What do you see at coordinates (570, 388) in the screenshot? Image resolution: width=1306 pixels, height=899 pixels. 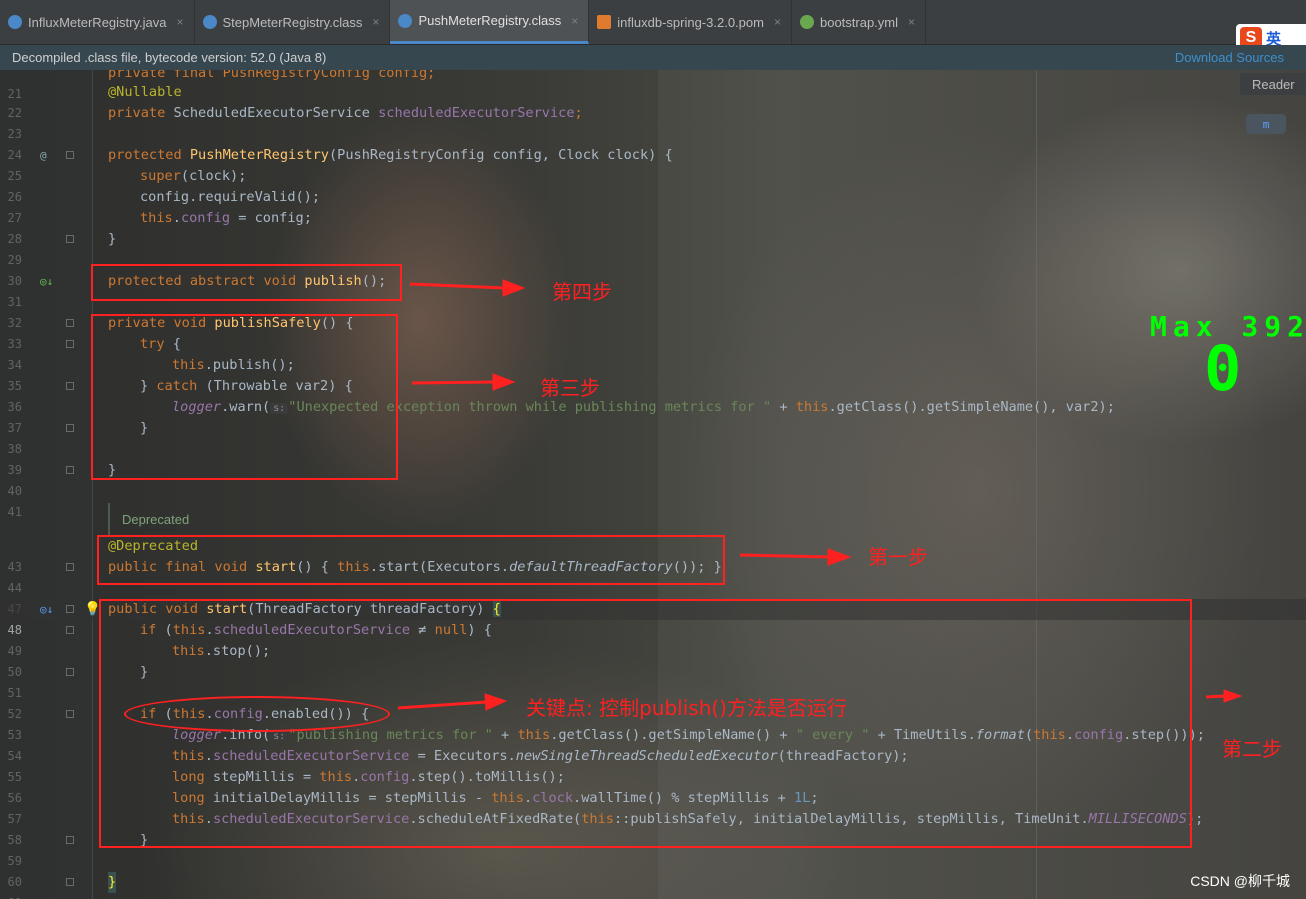 I see `step3-label: 第三步` at bounding box center [570, 388].